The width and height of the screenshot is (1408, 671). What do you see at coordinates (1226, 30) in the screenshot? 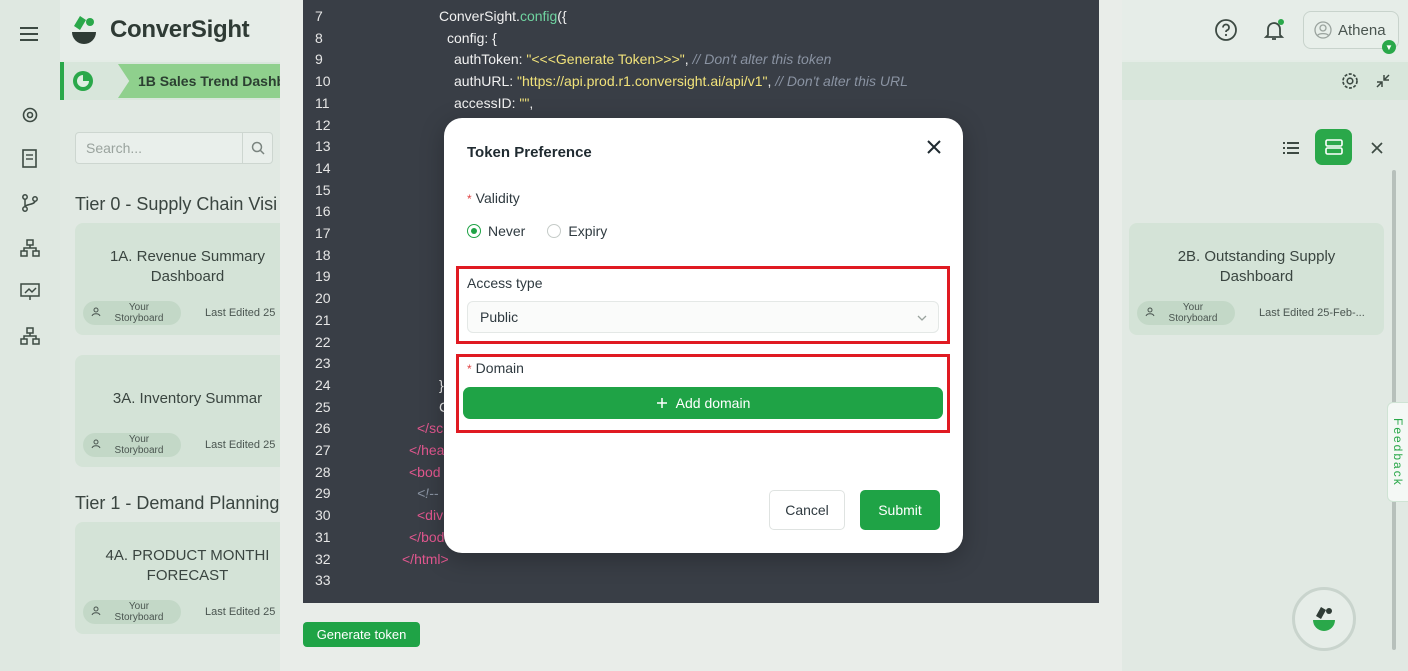
I see `help-icon` at bounding box center [1226, 30].